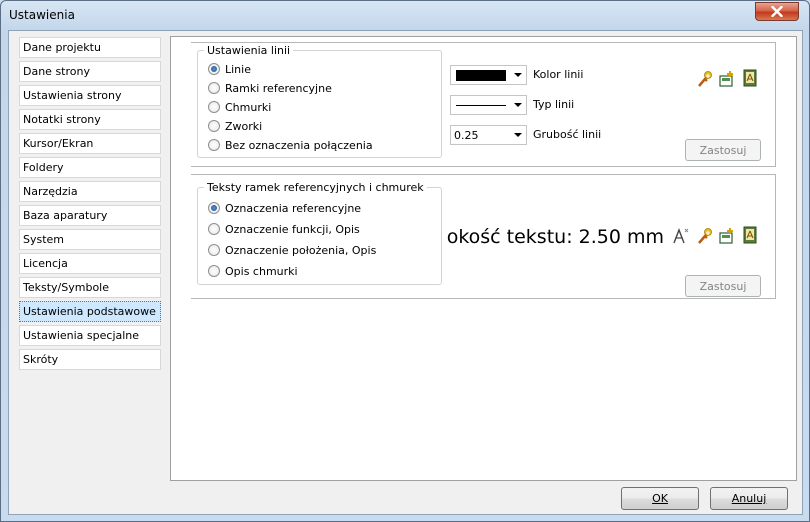  I want to click on cancel-button-label: Anuluj, so click(749, 498).